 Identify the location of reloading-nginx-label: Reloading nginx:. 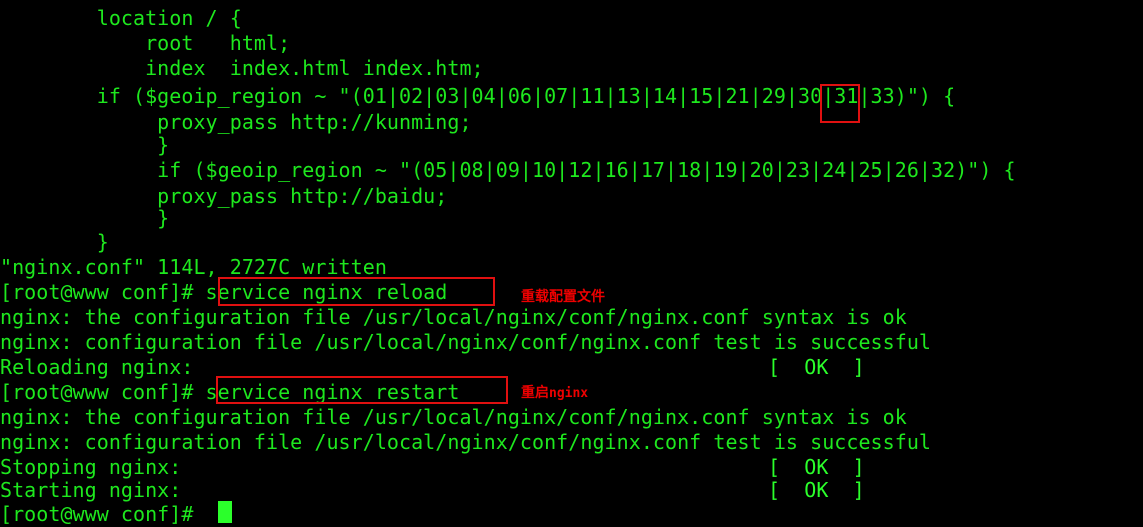
(97, 367).